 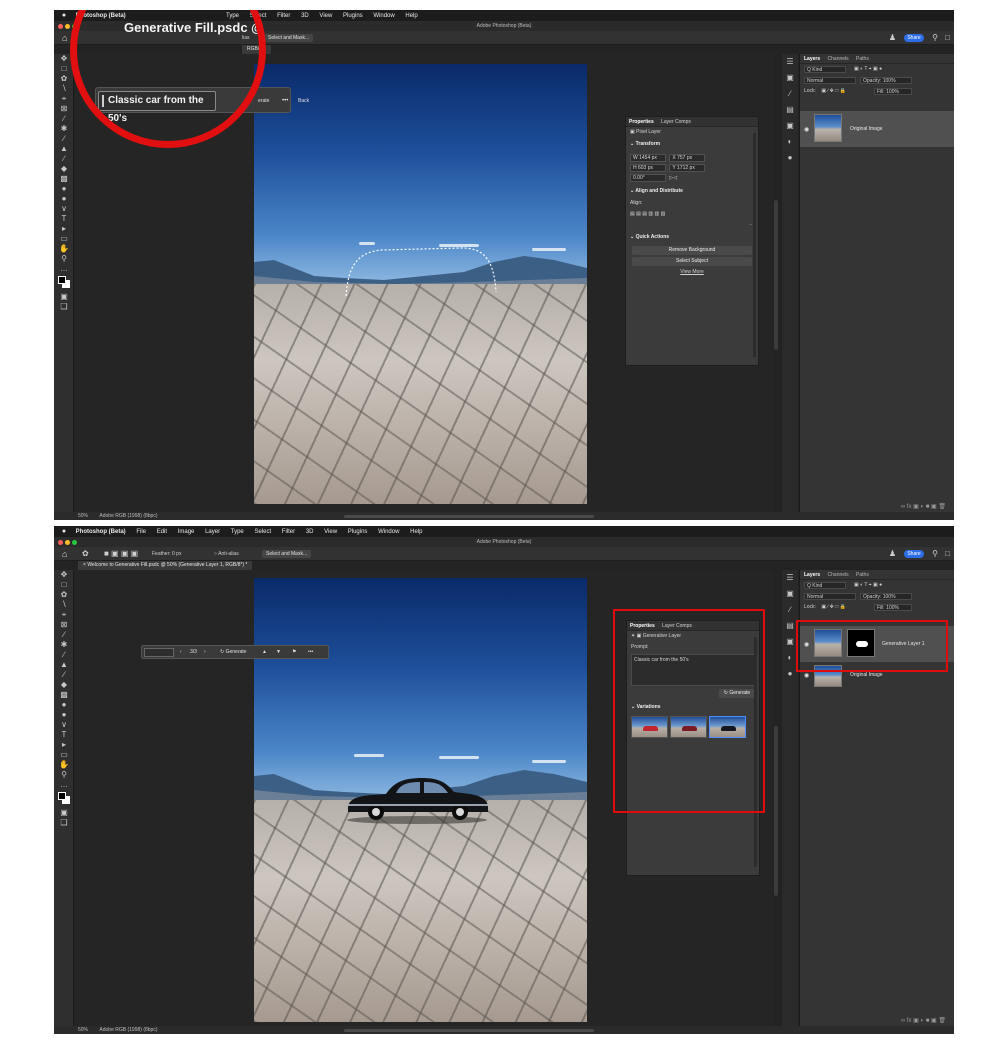 I want to click on tab-channels: Channels, so click(x=838, y=59).